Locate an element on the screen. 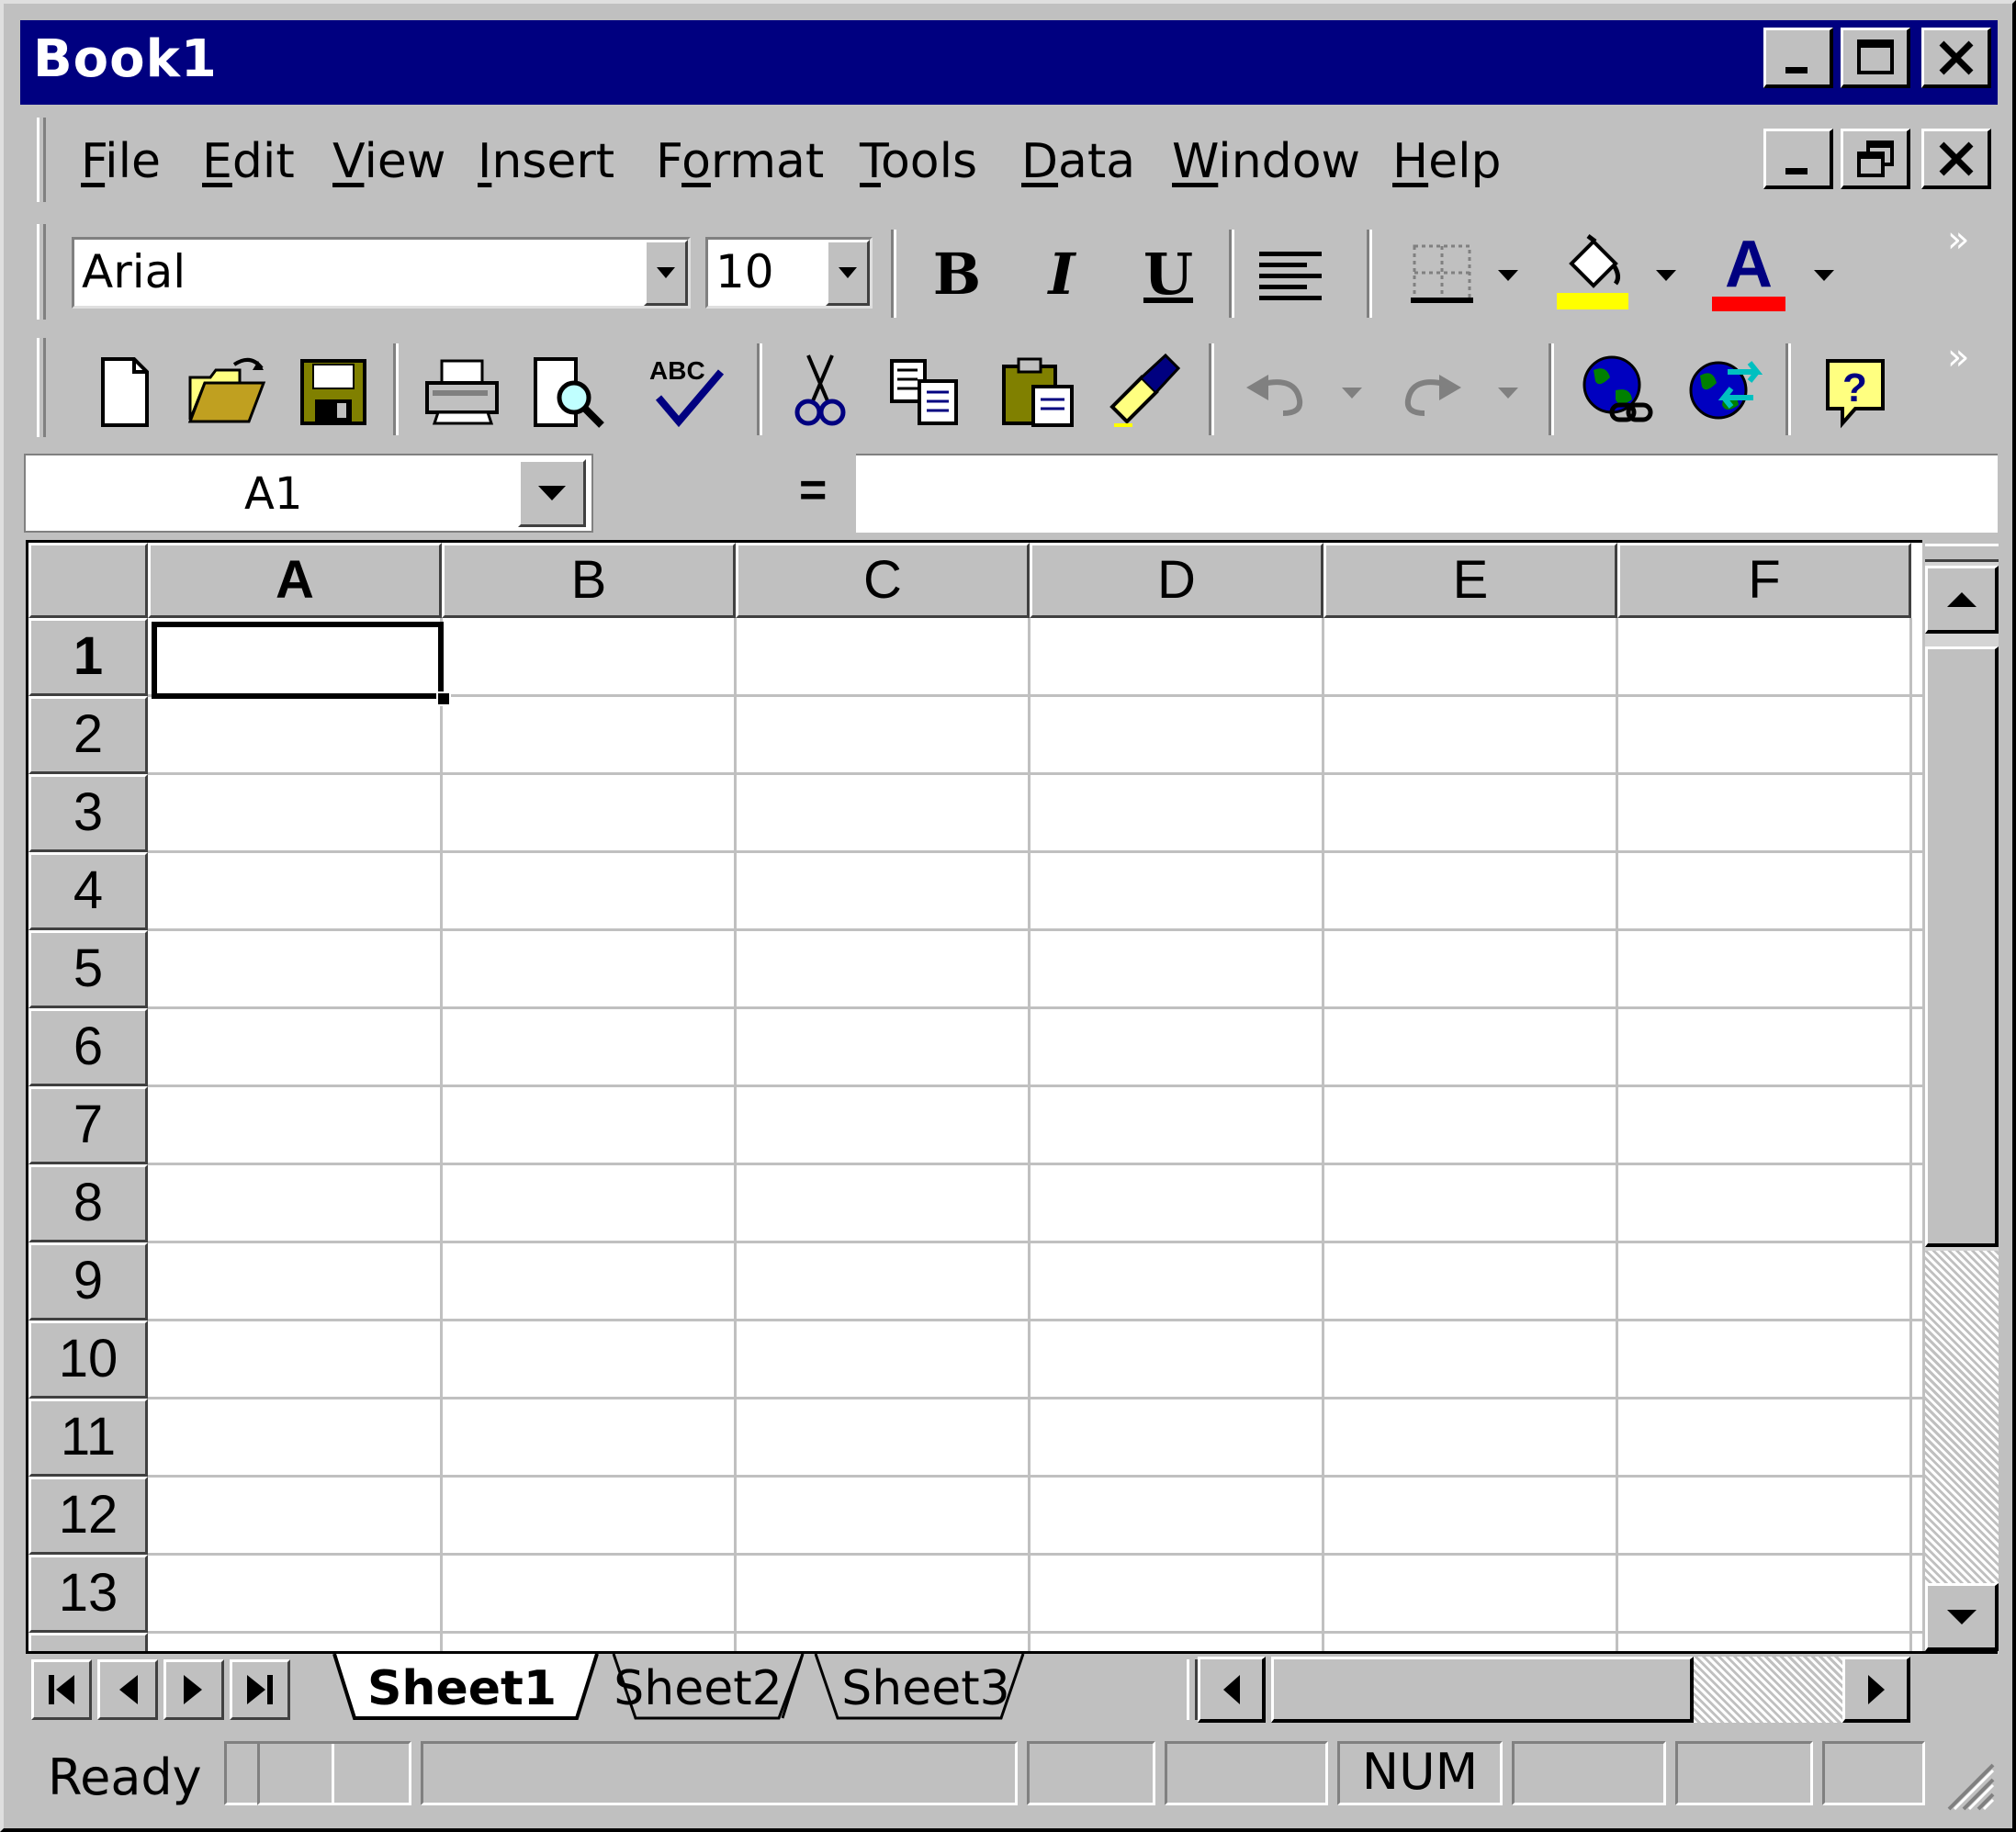 The width and height of the screenshot is (2016, 1832). row-header-2: 2 is located at coordinates (88, 735).